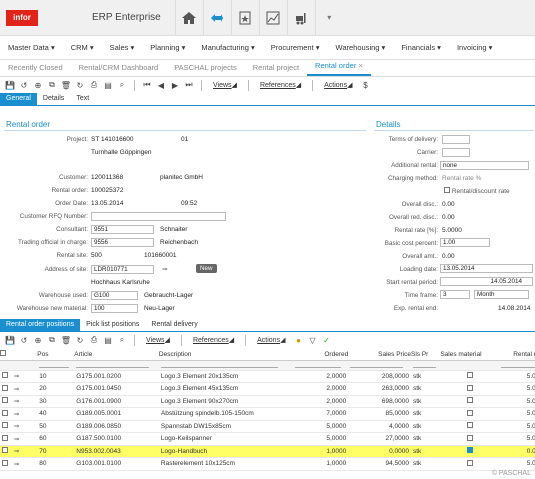  Describe the element at coordinates (94, 340) in the screenshot. I see `print-icon: ⎙` at that location.